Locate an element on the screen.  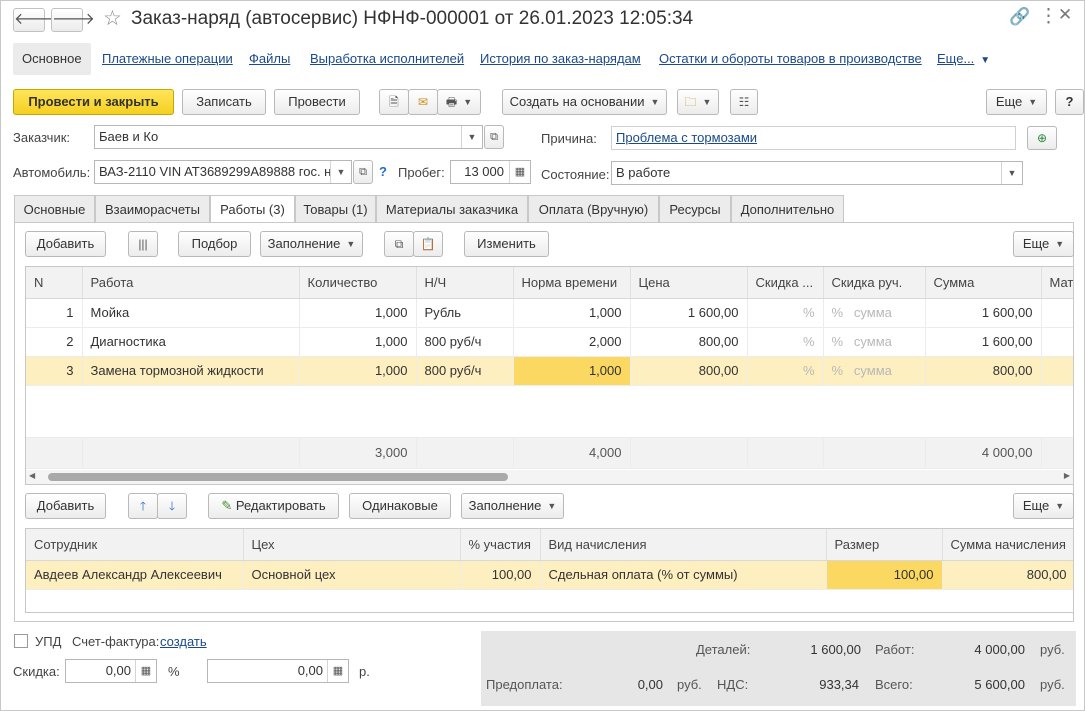
exec-edit-button: ✎ Редактировать is located at coordinates (273, 506).